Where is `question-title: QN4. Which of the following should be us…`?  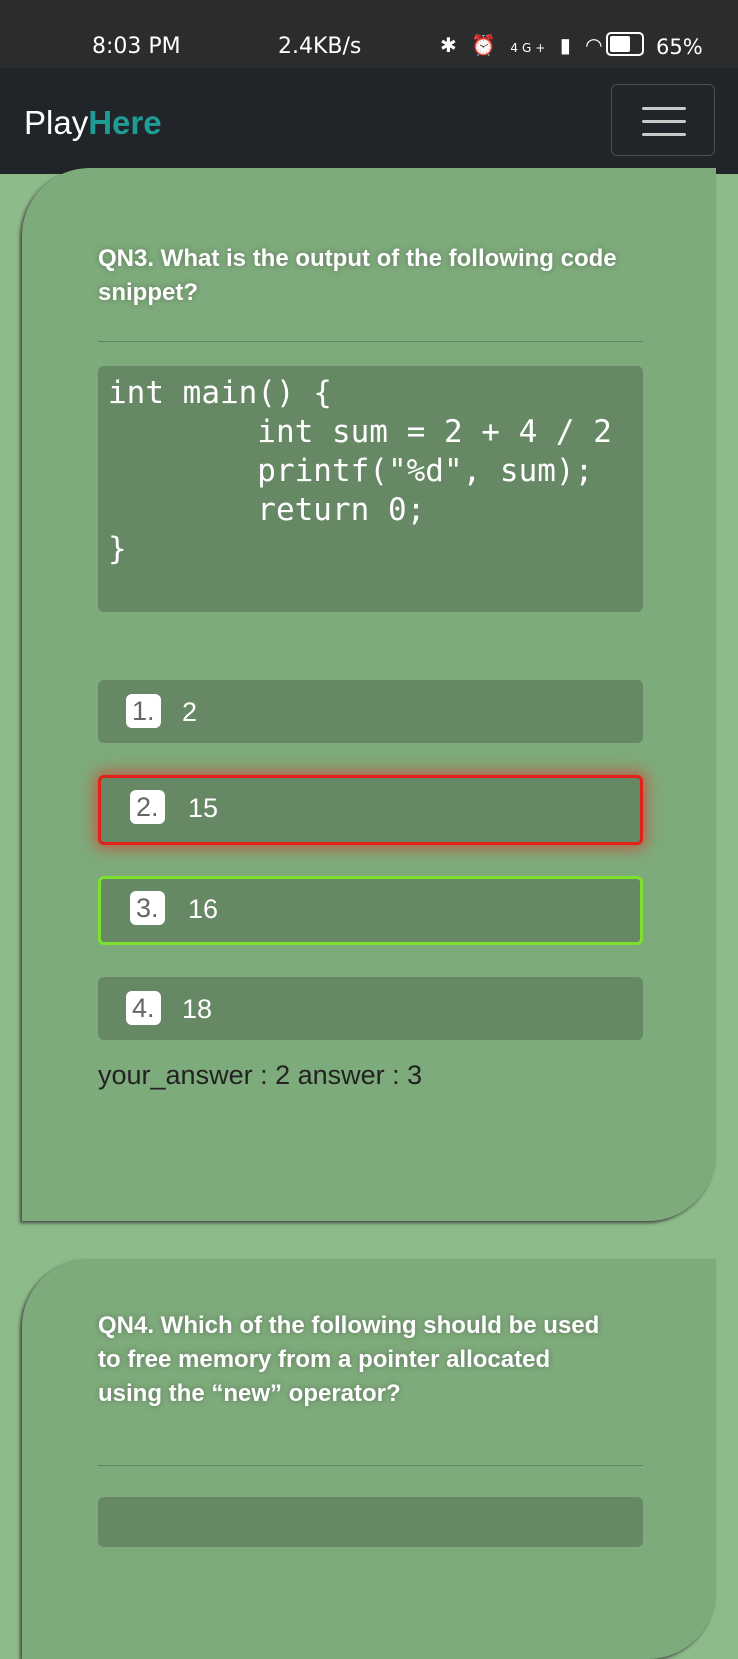
question-title: QN4. Which of the following should be us… is located at coordinates (349, 1359).